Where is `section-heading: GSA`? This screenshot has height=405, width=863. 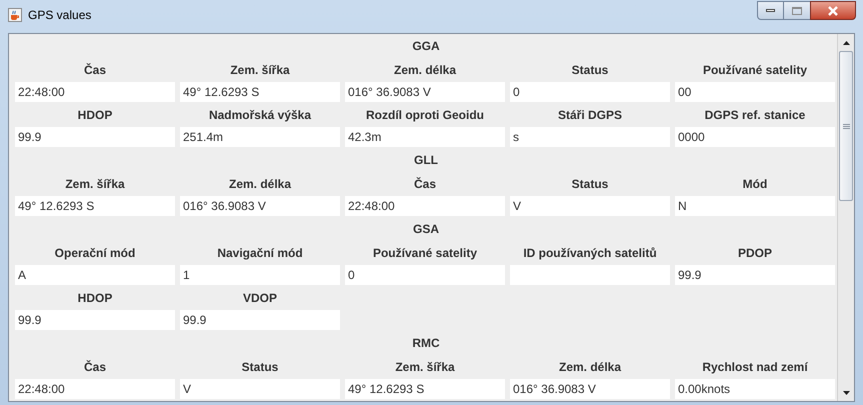 section-heading: GSA is located at coordinates (426, 229).